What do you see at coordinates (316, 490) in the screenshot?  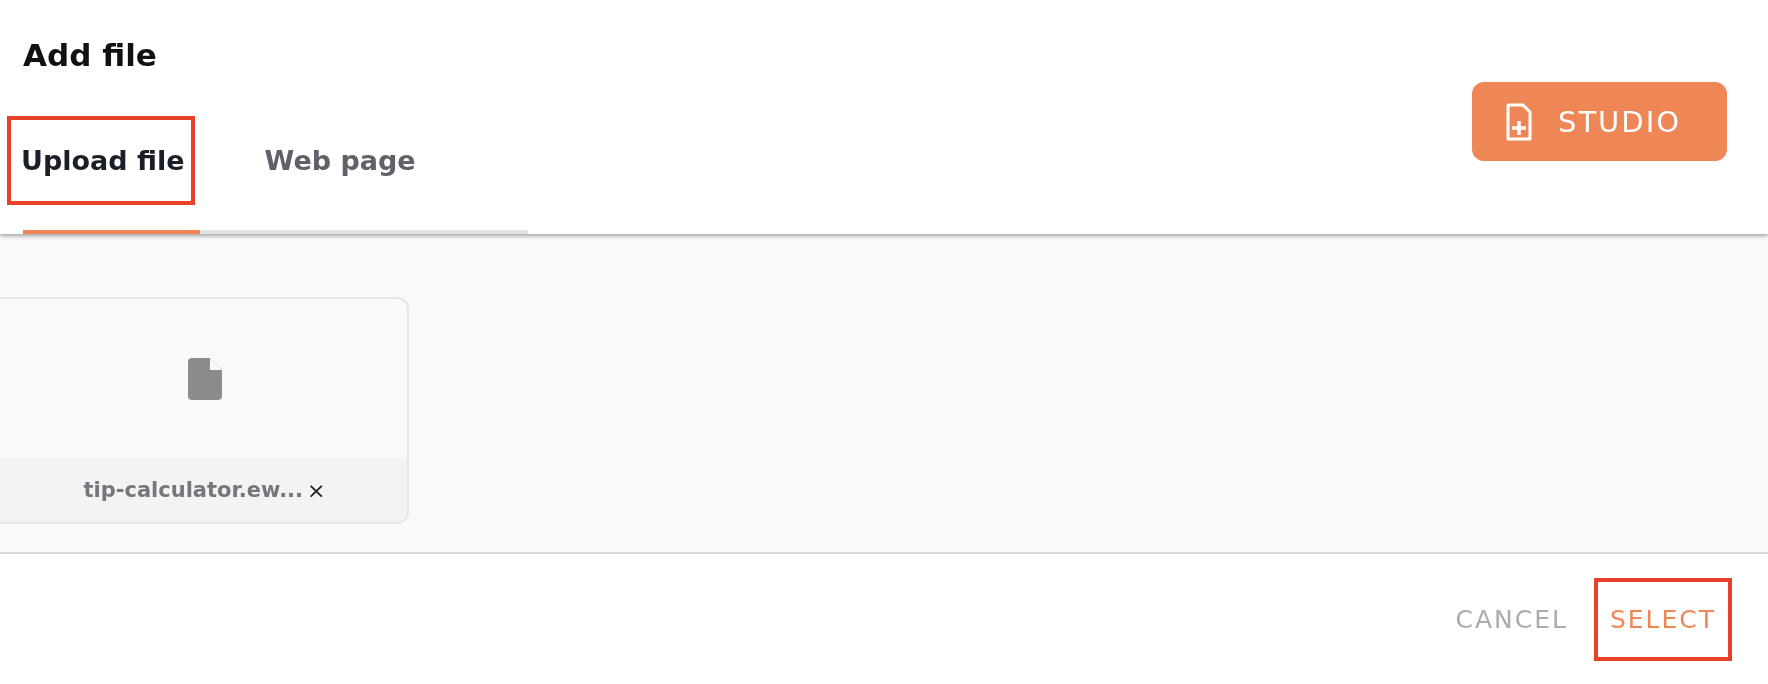 I see `remove-button: ×` at bounding box center [316, 490].